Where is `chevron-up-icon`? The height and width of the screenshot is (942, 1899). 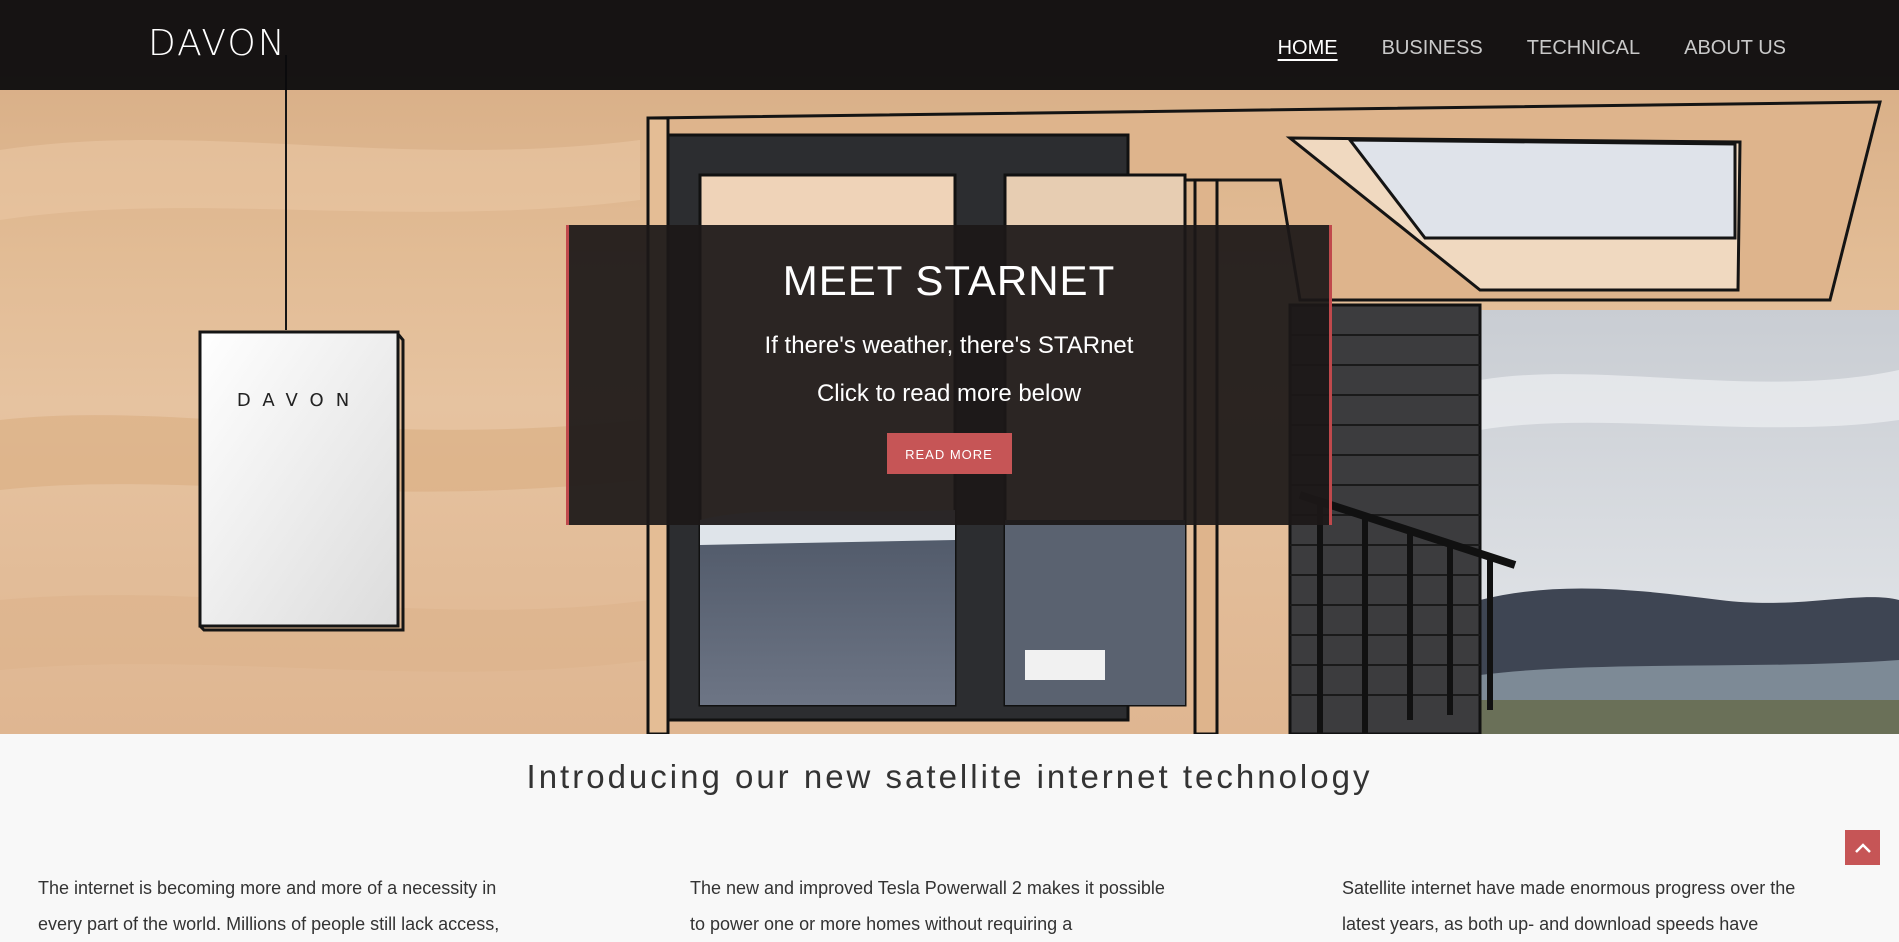
chevron-up-icon is located at coordinates (1862, 847).